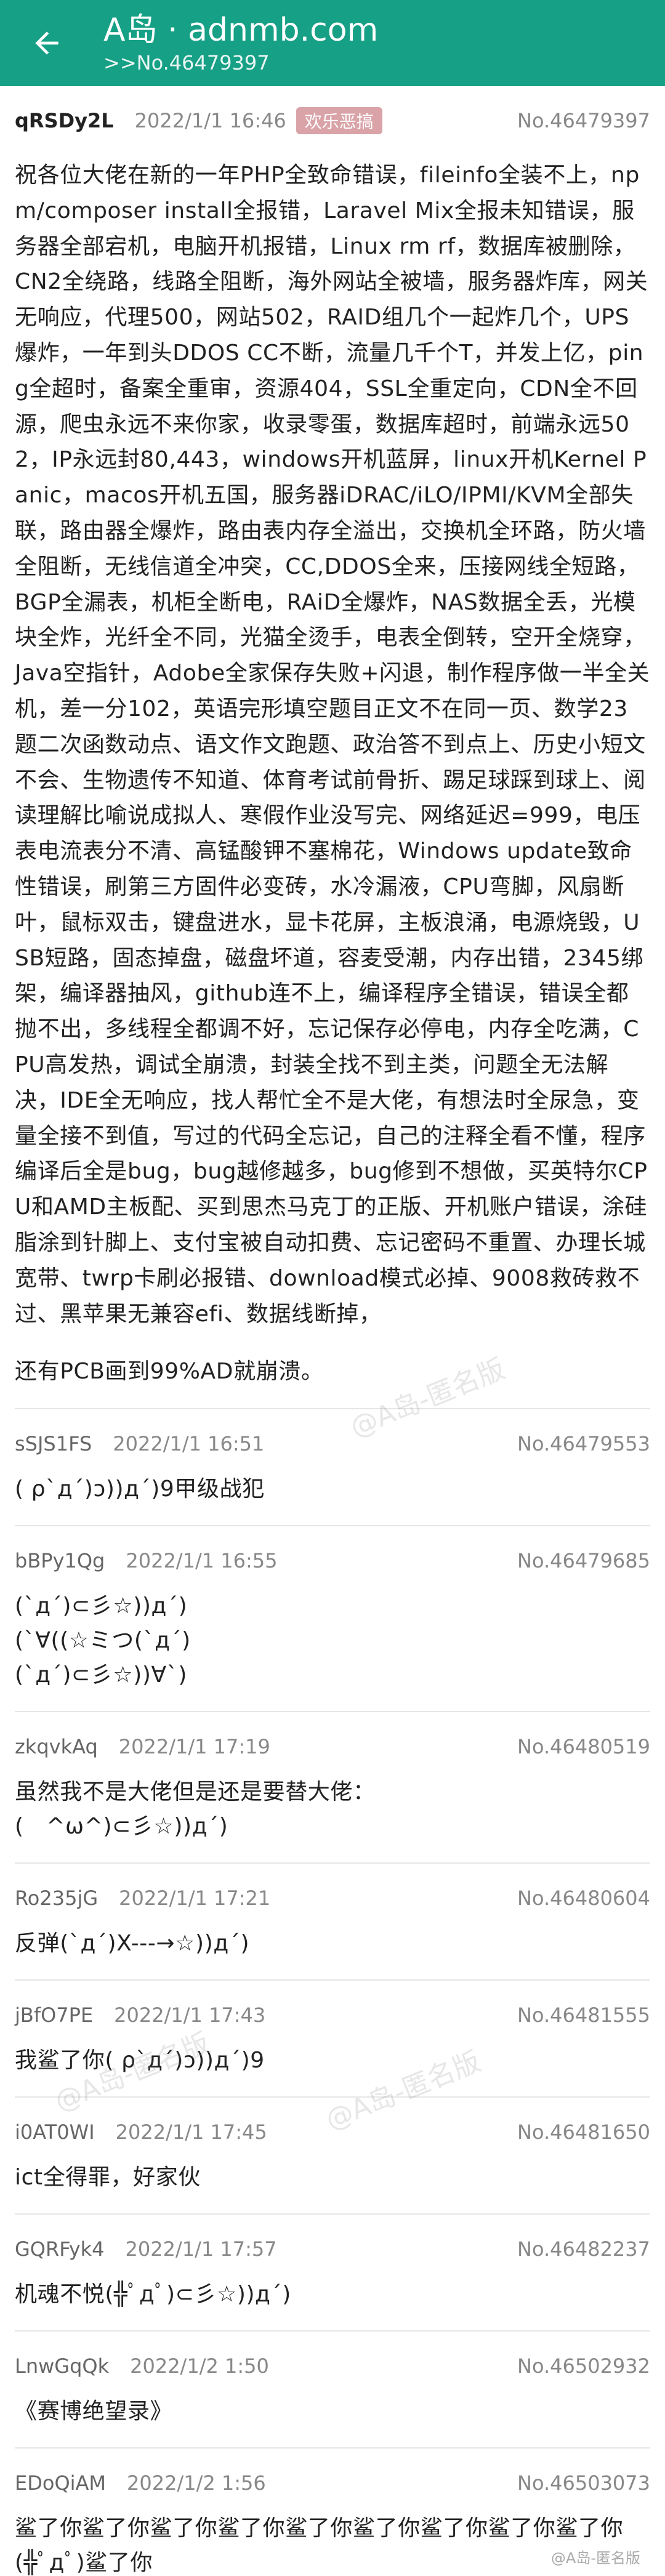 The height and width of the screenshot is (2576, 665). Describe the element at coordinates (583, 120) in the screenshot. I see `post-number: No.46479397` at that location.